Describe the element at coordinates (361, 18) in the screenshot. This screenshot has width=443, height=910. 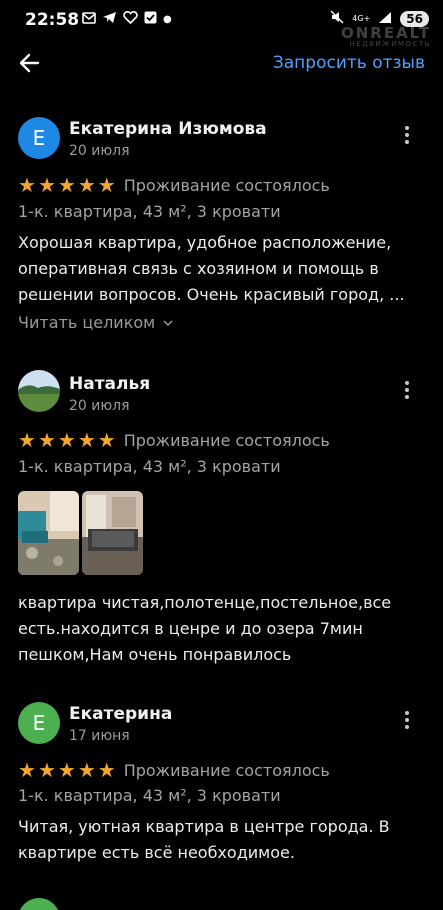
I see `signal-label: 4G+` at that location.